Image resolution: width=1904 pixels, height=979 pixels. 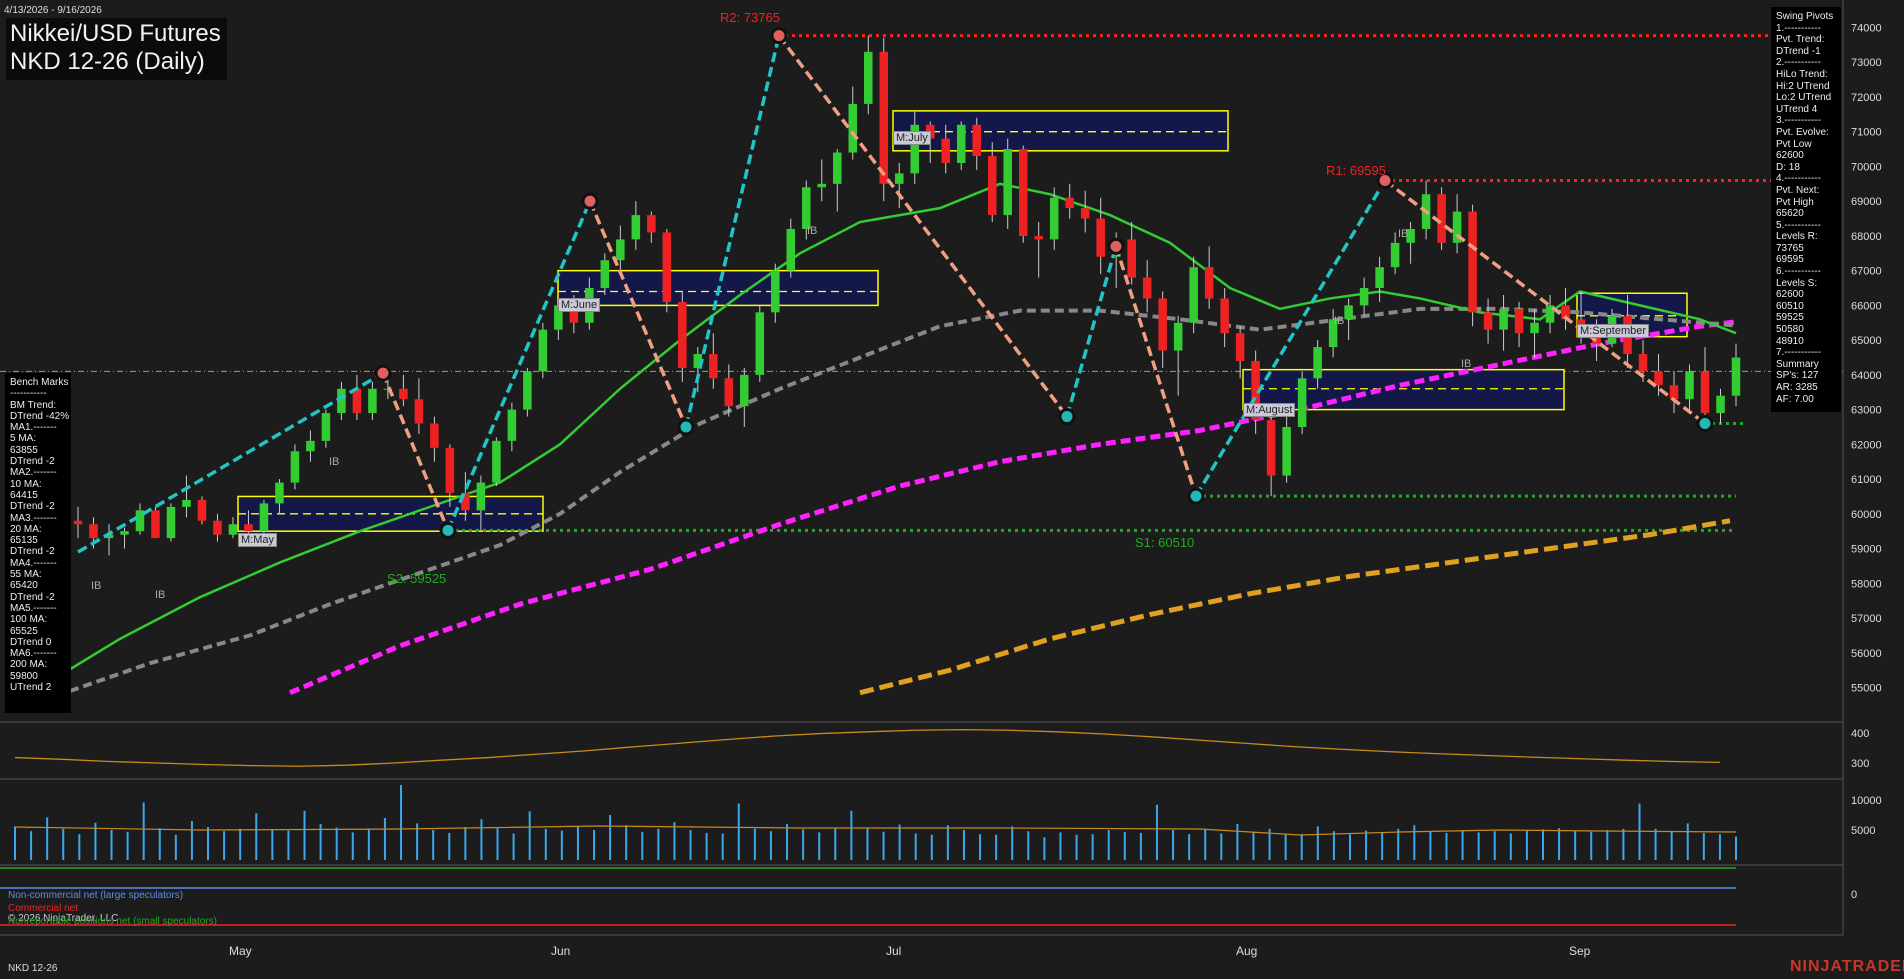 I want to click on bench-mark-line: DTrend 0, so click(x=31, y=642).